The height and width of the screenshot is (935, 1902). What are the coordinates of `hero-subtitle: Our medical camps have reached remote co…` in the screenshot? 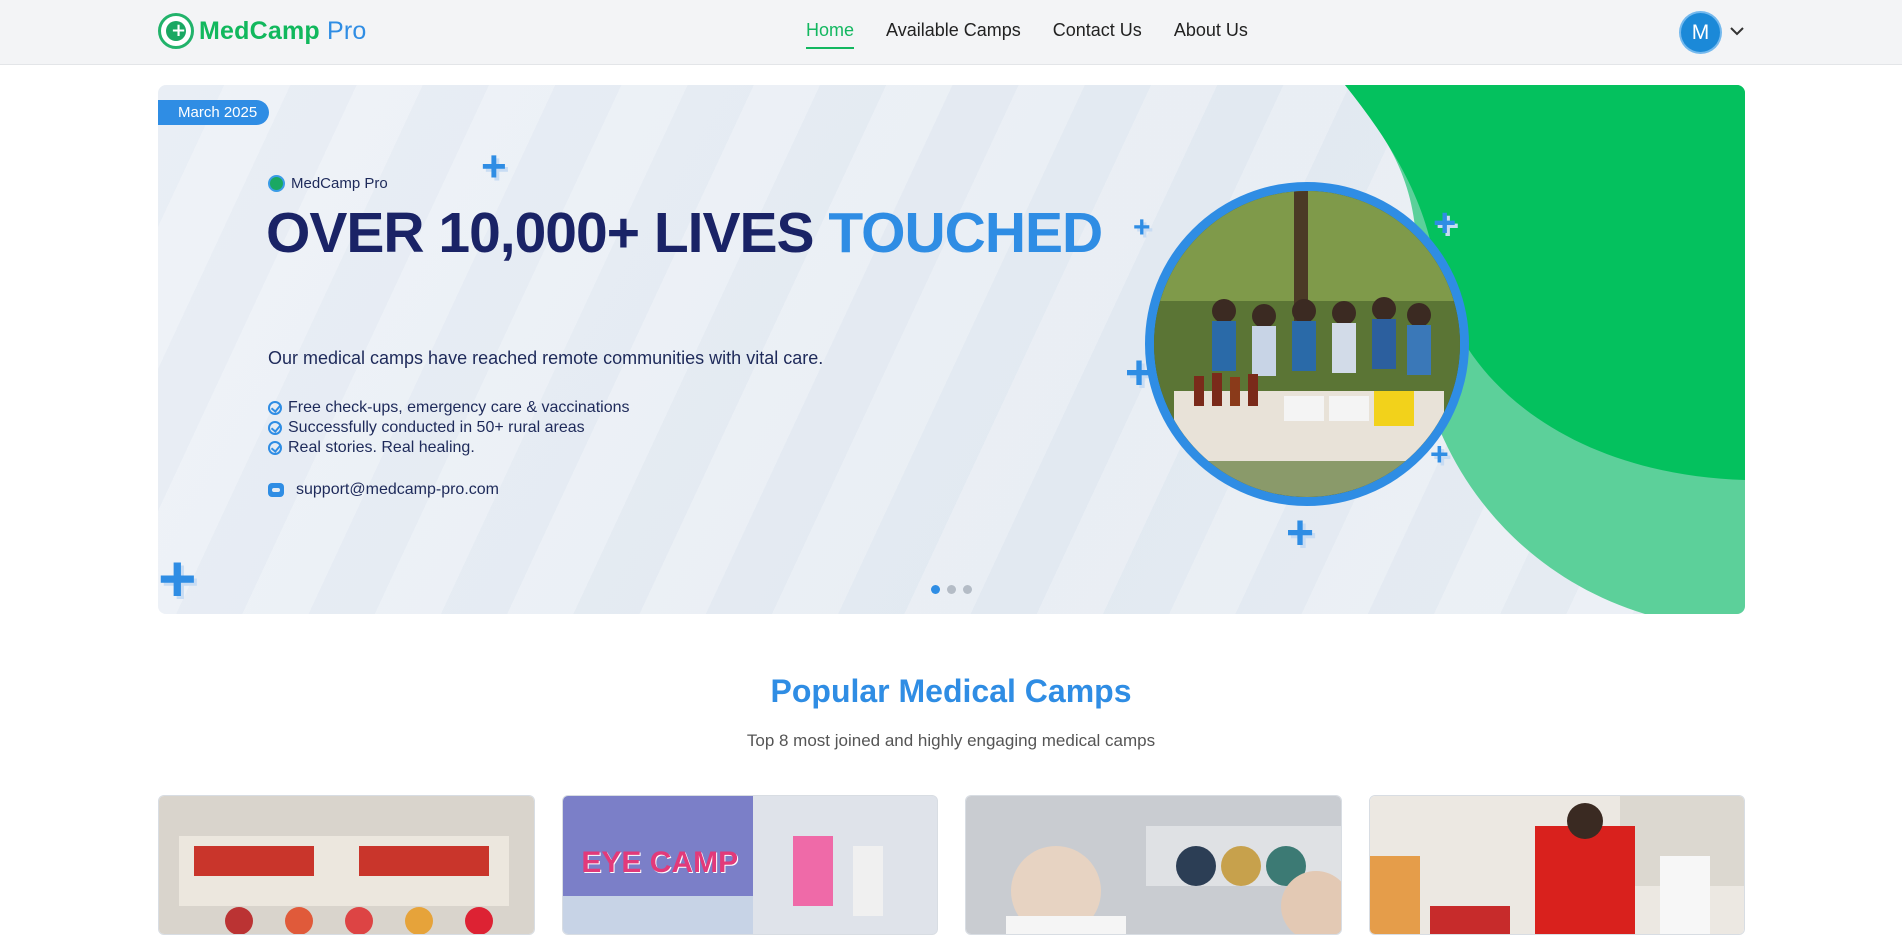 It's located at (546, 358).